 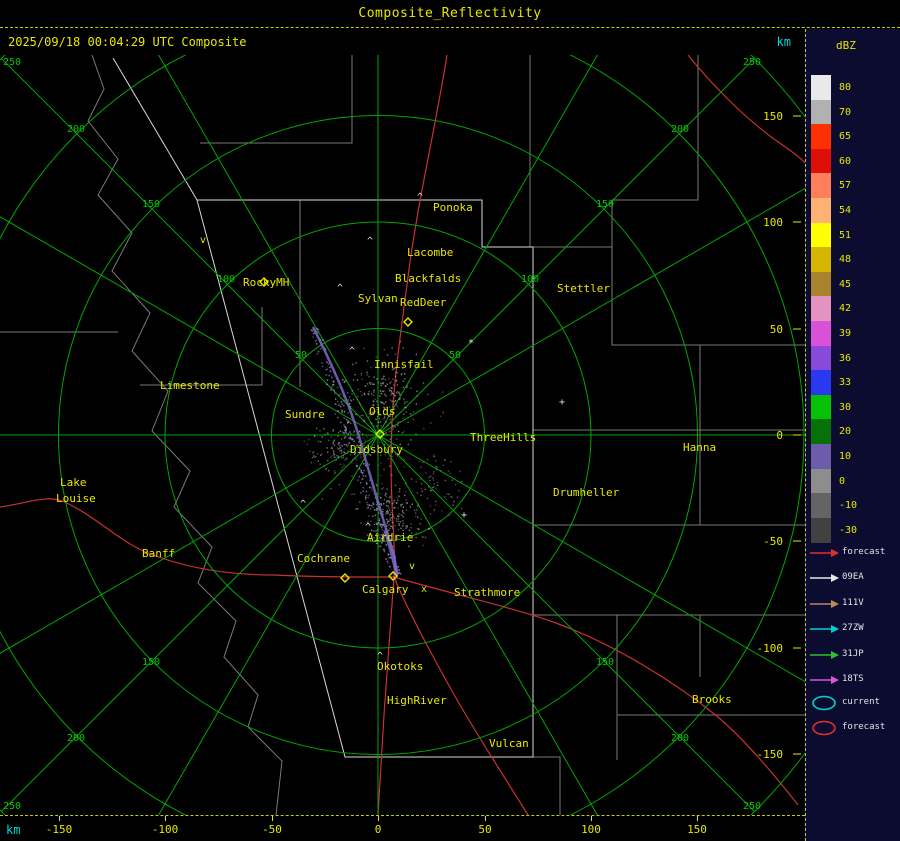 I want to click on forecast-arrow-icon, so click(x=824, y=553).